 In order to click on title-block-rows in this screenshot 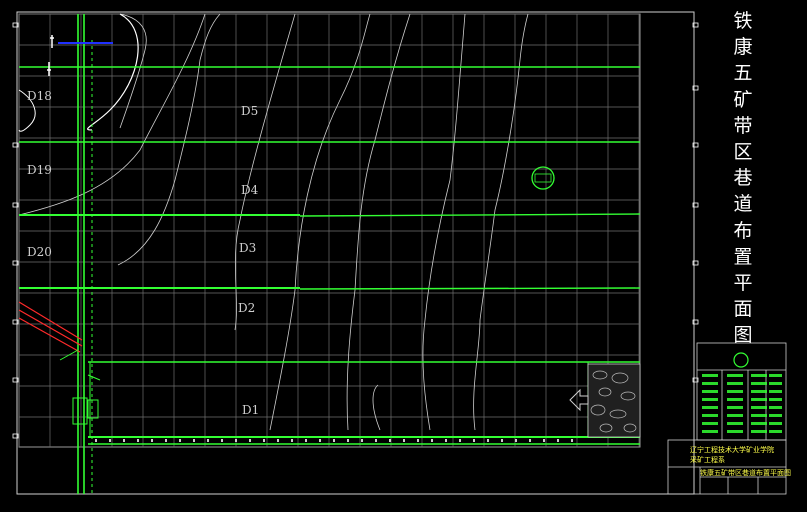, I will do `click(742, 403)`.